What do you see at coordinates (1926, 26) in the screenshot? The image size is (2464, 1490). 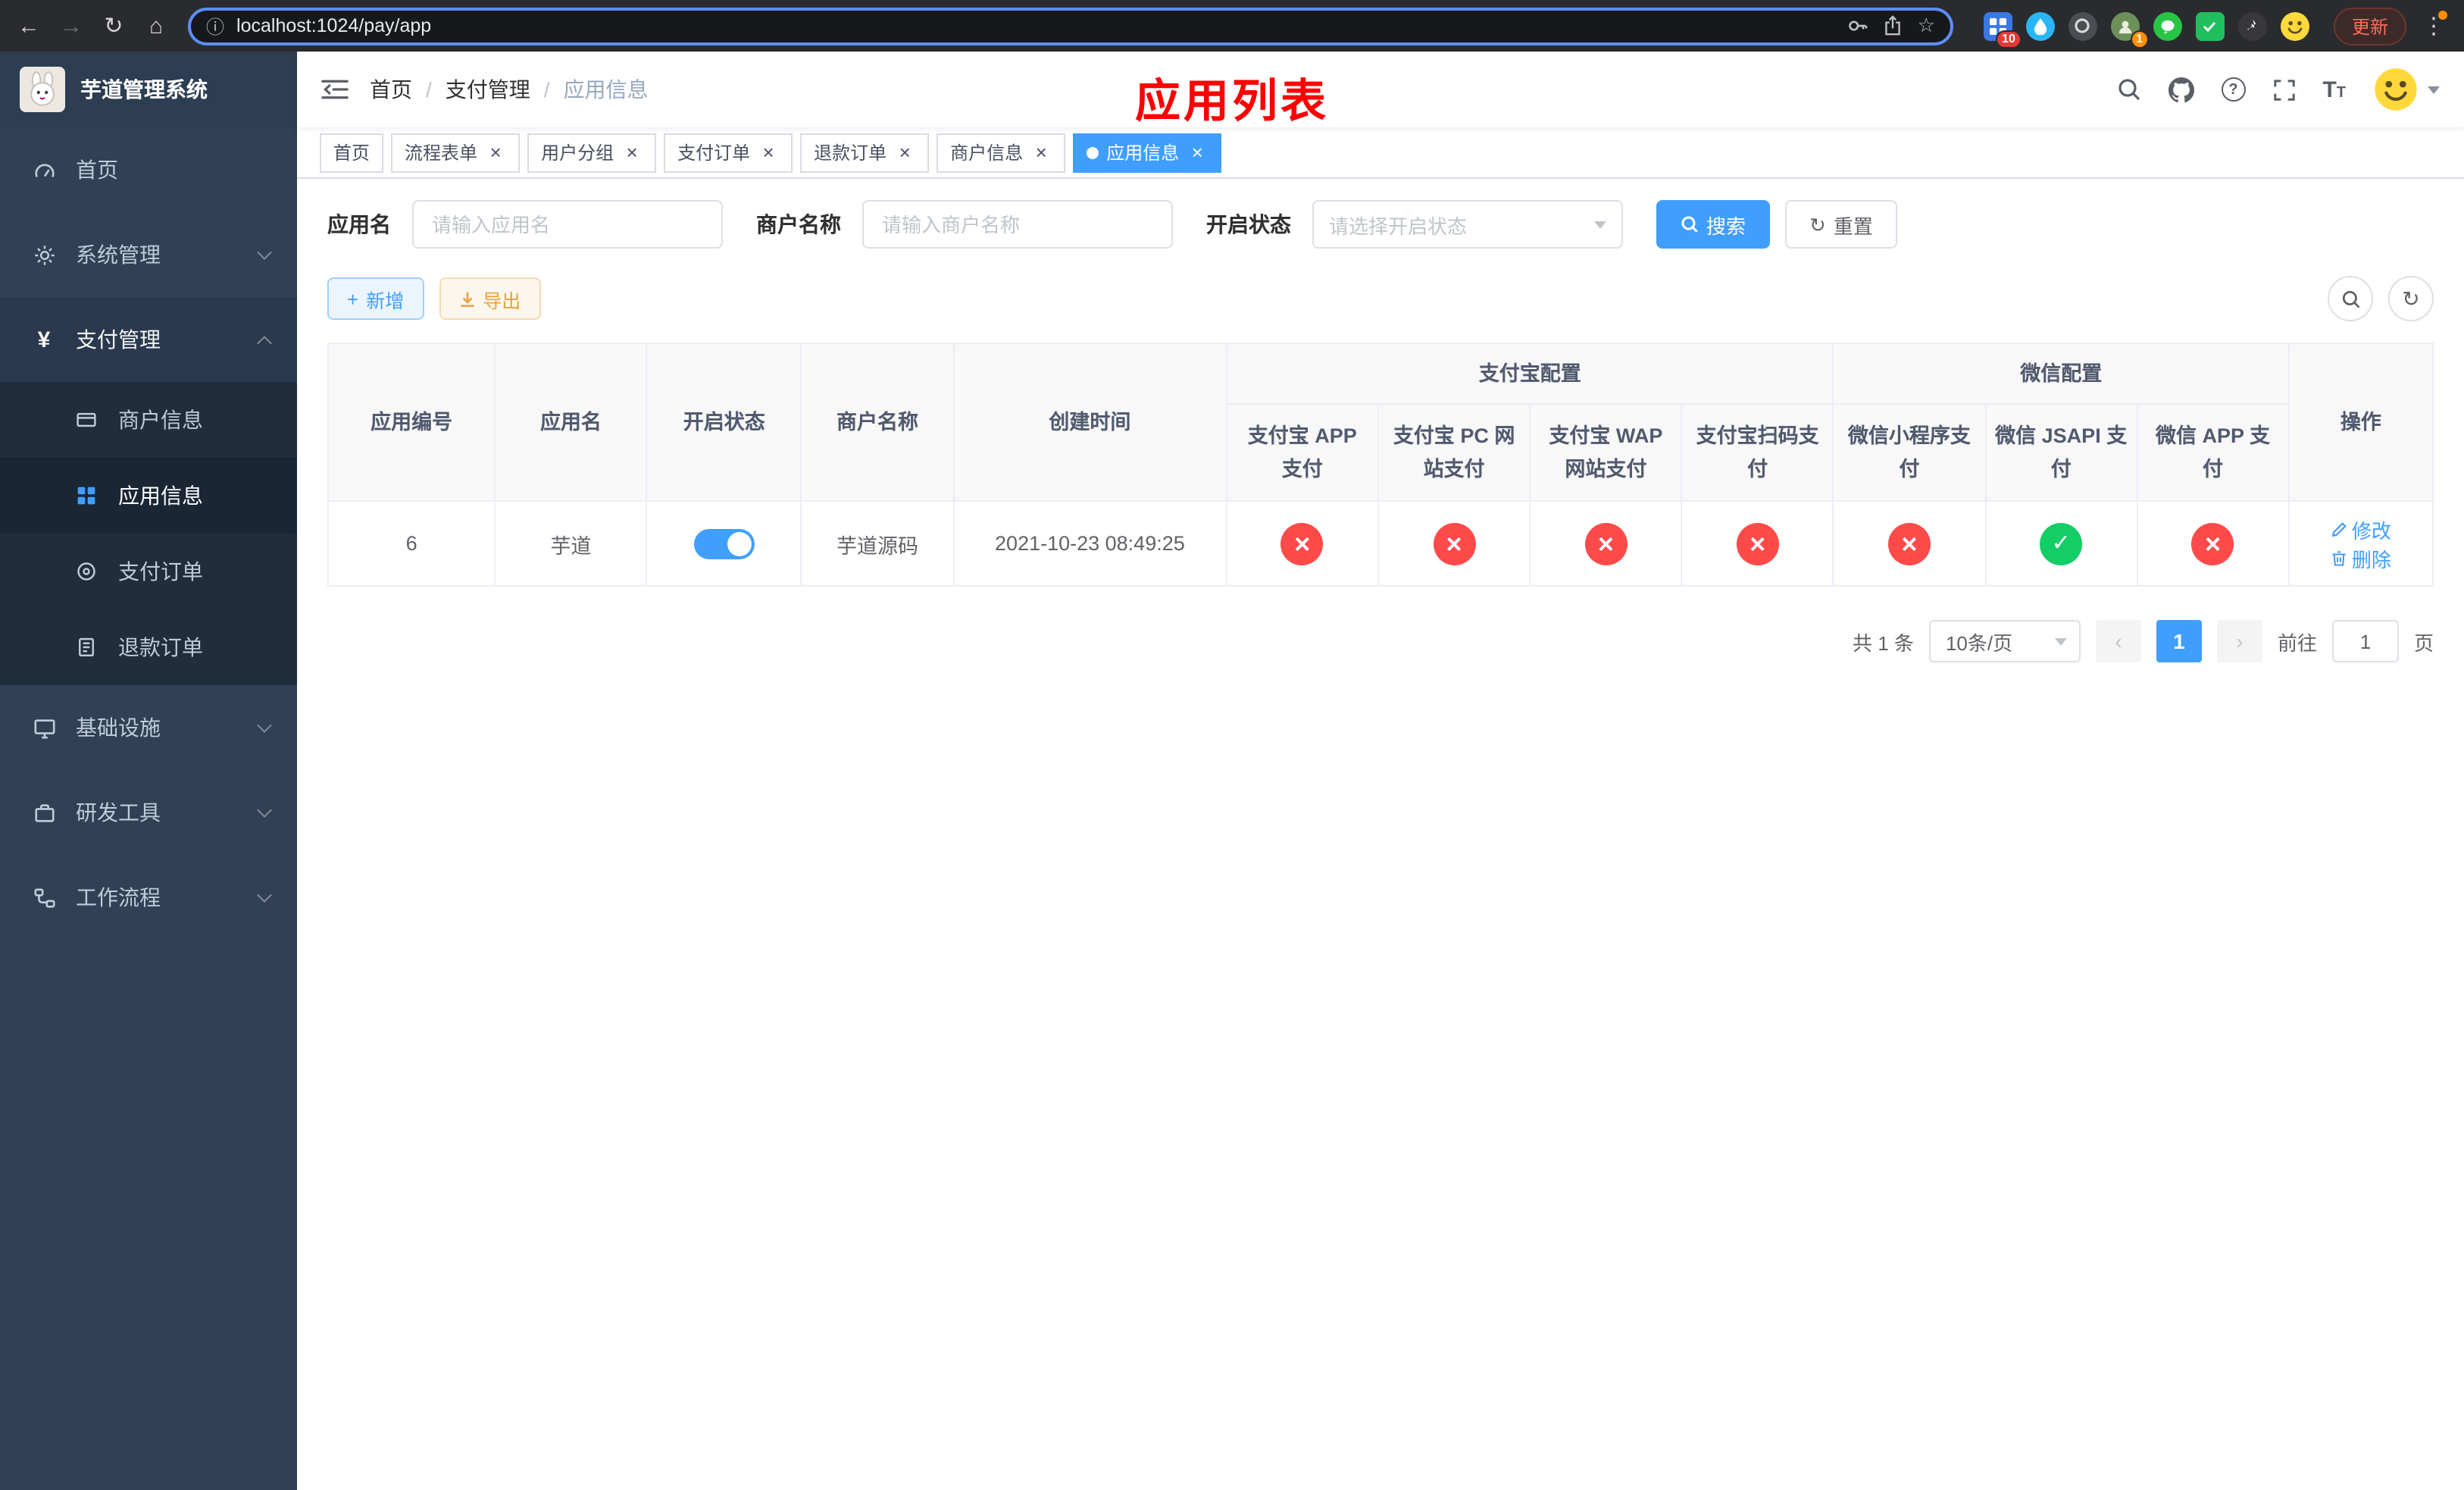 I see `bookmark-star-icon: ☆` at bounding box center [1926, 26].